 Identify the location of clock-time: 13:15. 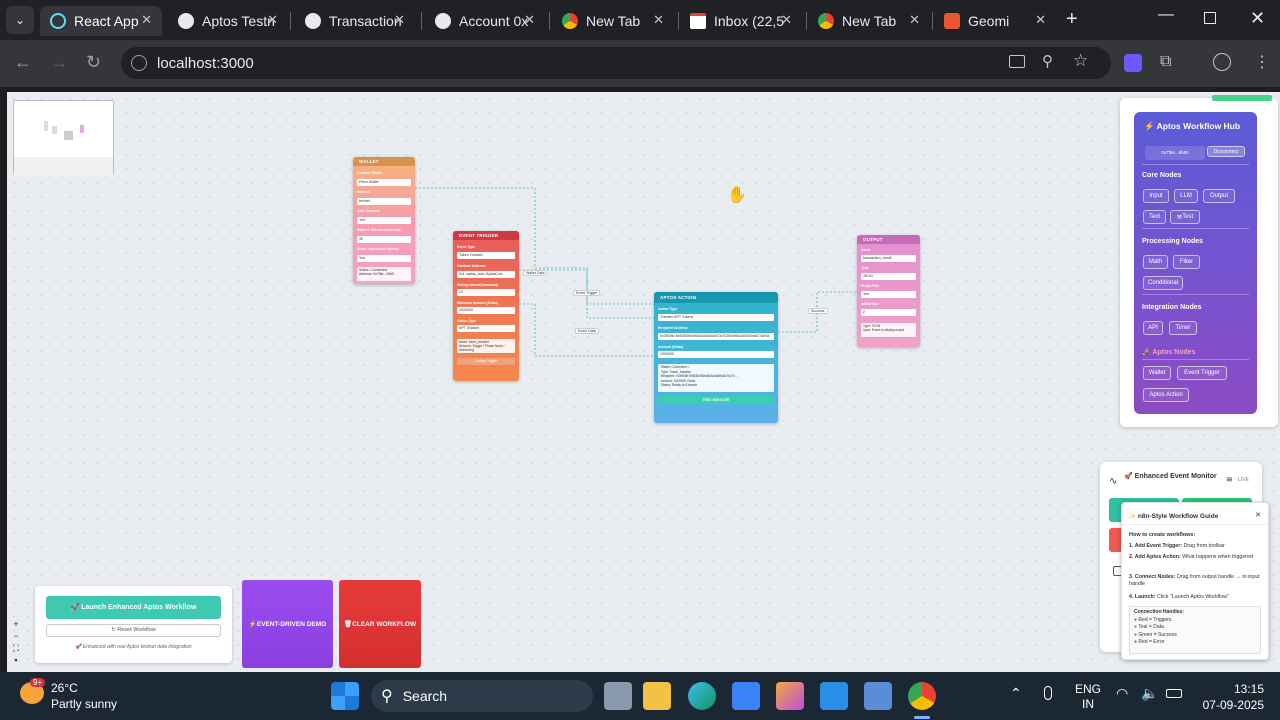
(1248, 689).